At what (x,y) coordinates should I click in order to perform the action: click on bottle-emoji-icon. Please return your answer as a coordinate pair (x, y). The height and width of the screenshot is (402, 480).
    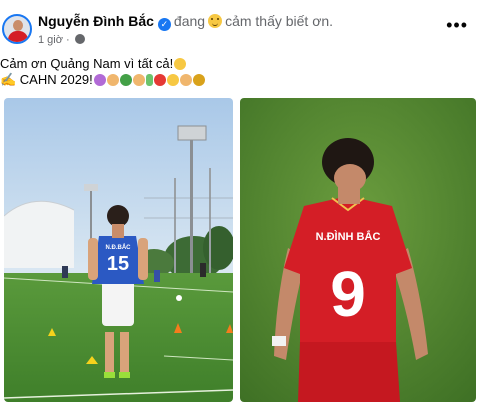
    Looking at the image, I should click on (149, 80).